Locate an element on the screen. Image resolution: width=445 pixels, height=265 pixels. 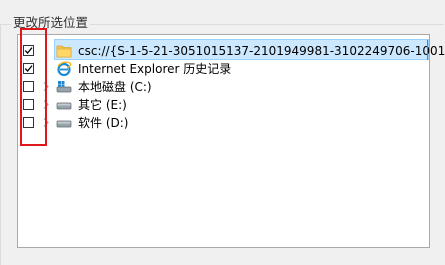
tree-item-drive-e: 其它 (E:) is located at coordinates (223, 105).